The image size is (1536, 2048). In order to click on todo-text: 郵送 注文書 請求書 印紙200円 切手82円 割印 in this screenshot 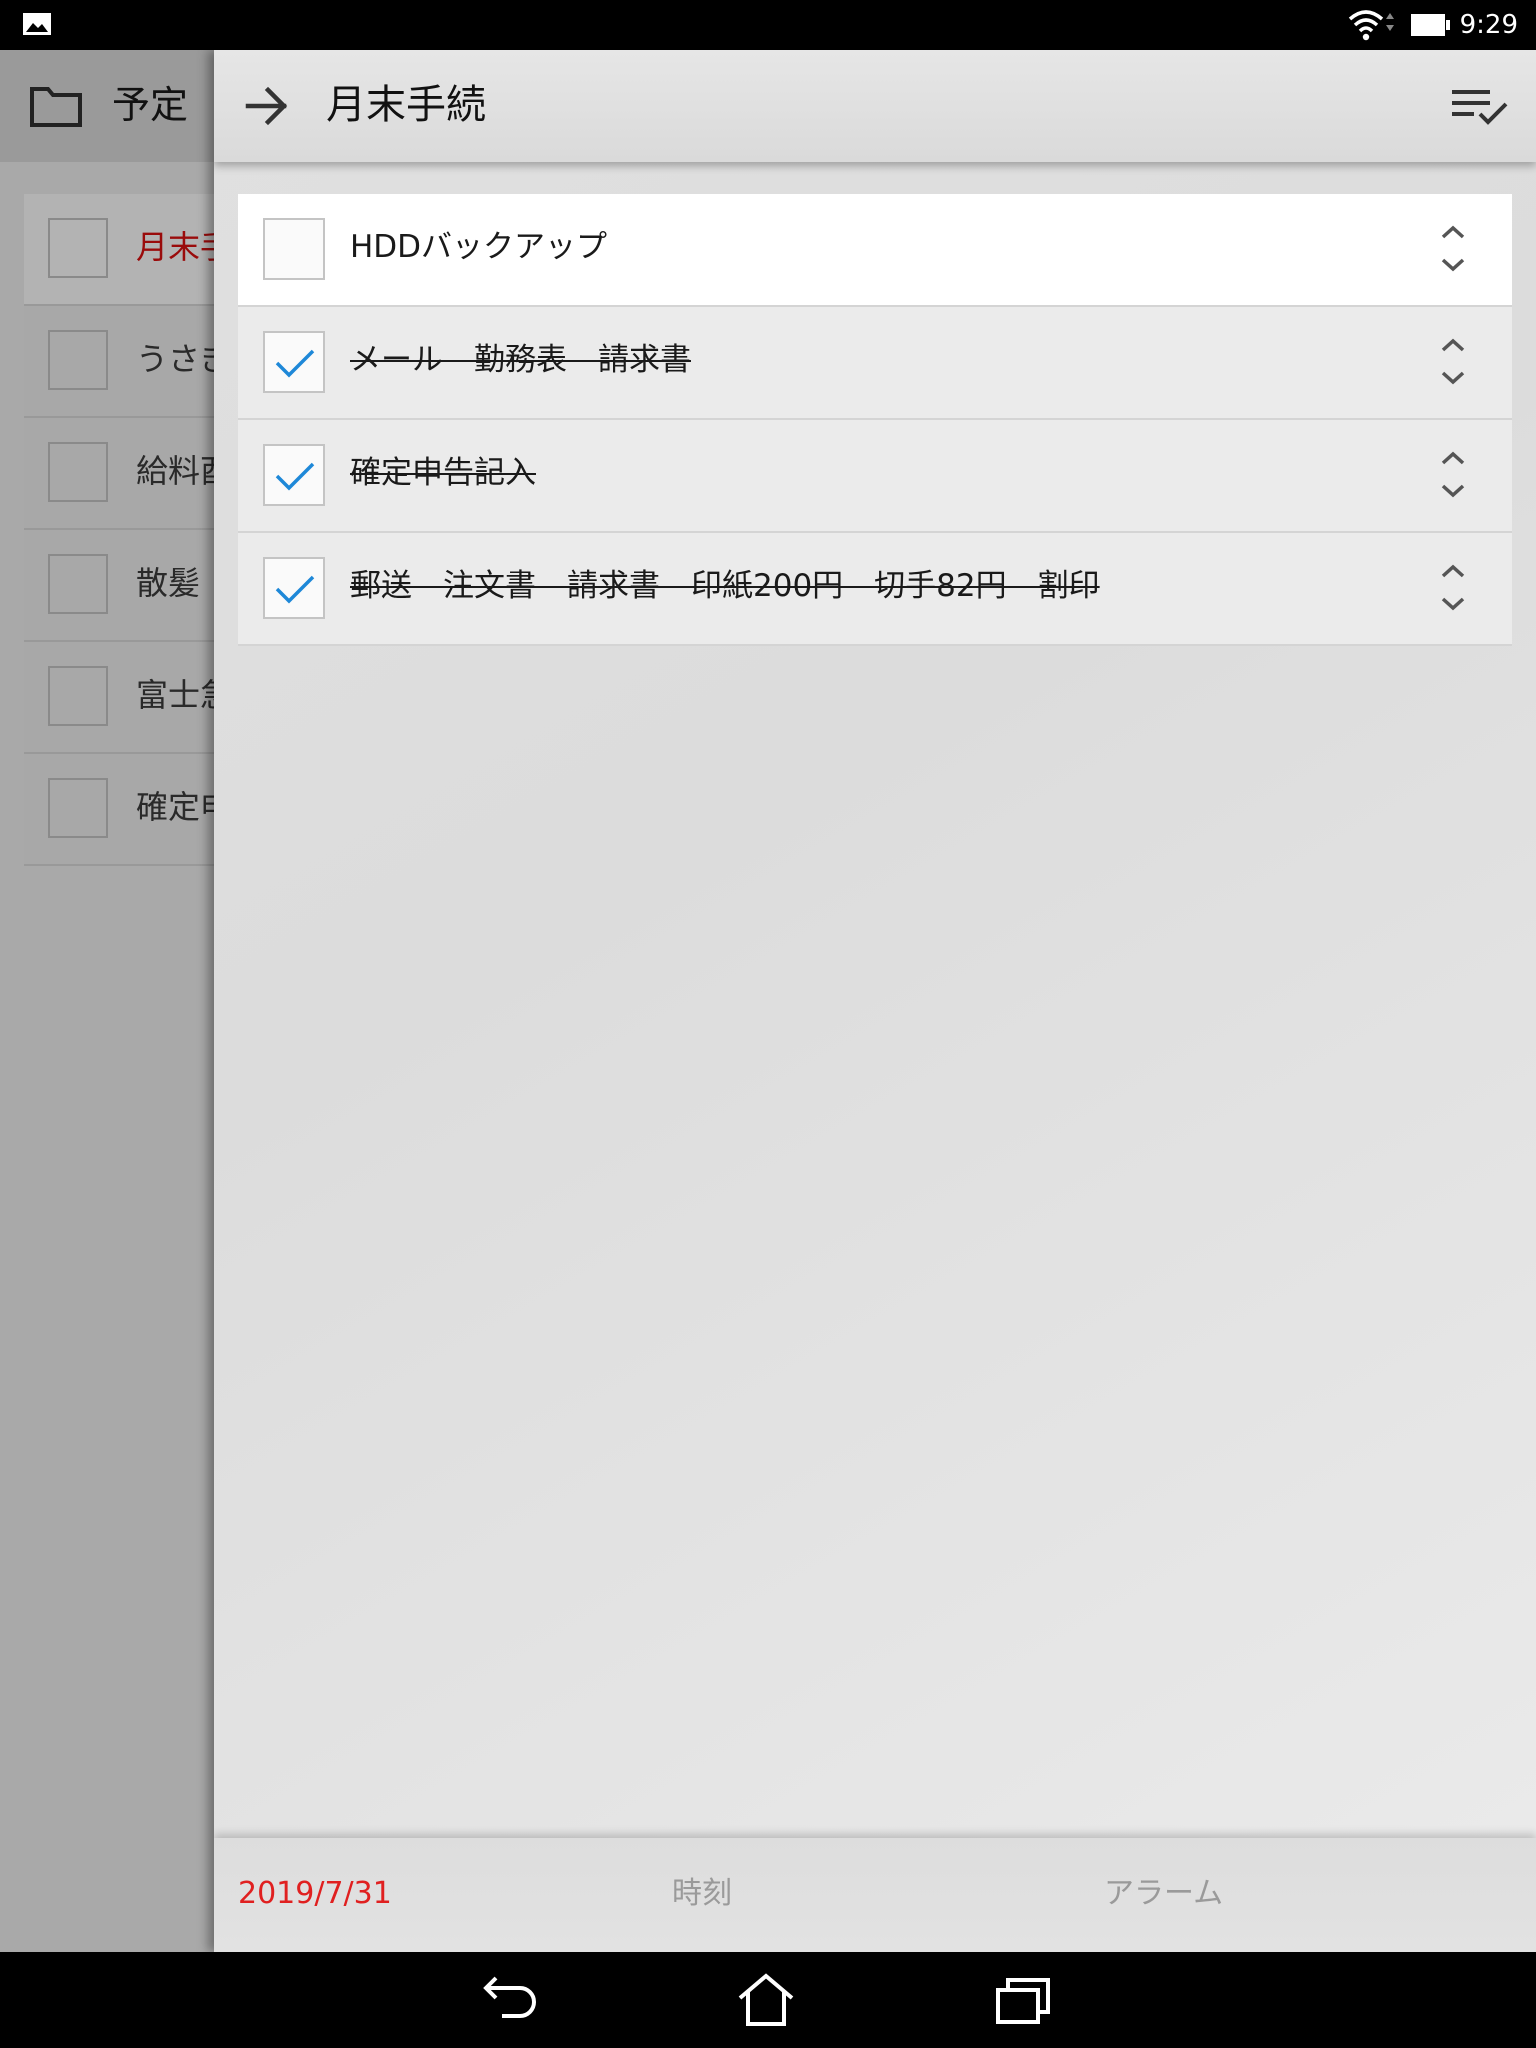, I will do `click(725, 586)`.